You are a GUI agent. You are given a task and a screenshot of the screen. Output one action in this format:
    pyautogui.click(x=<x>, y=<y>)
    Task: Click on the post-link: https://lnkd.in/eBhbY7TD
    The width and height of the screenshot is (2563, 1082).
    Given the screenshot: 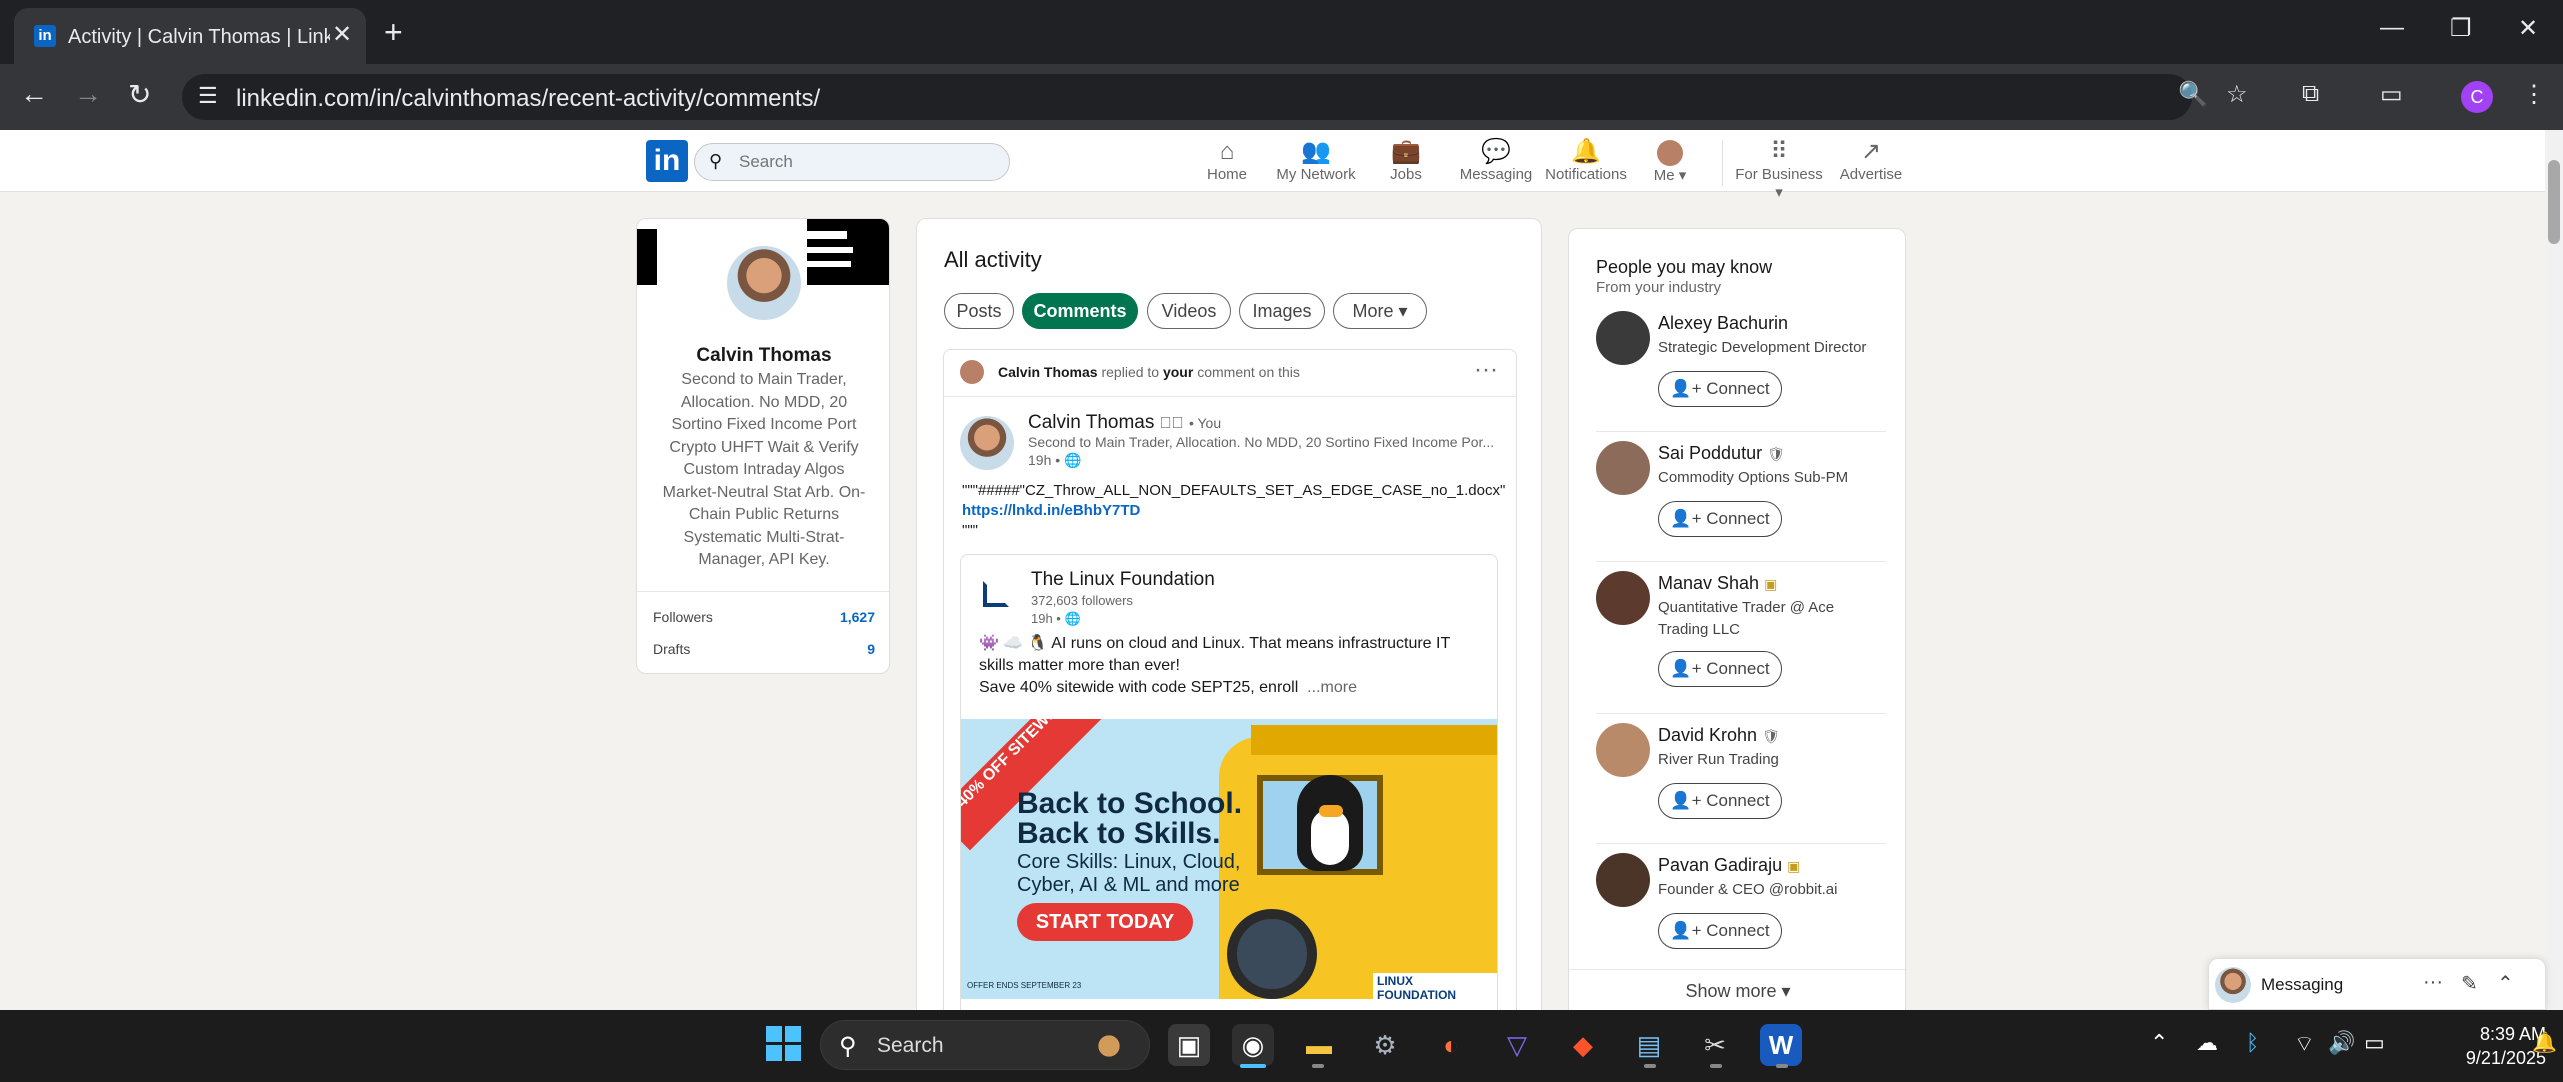 What is the action you would take?
    pyautogui.click(x=1051, y=510)
    